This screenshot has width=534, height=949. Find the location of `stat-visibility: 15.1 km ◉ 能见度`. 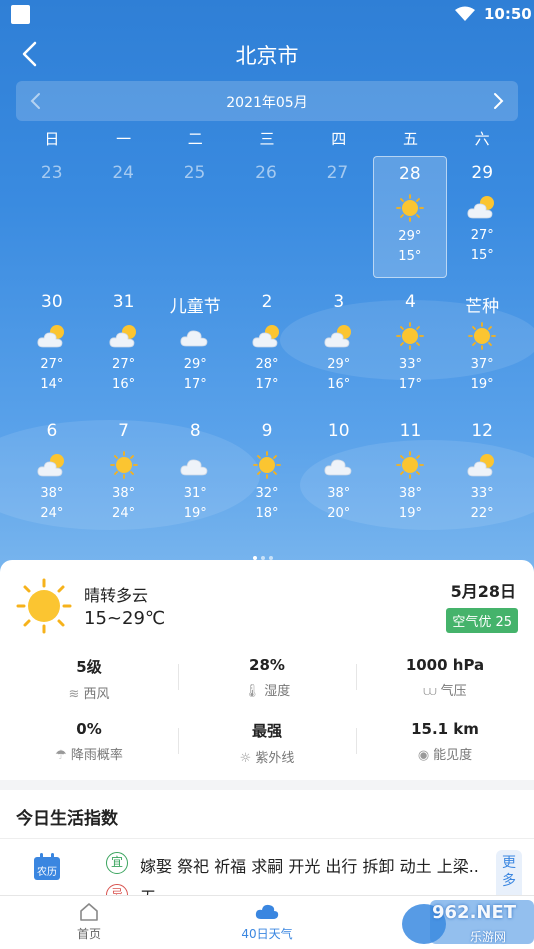

stat-visibility: 15.1 km ◉ 能见度 is located at coordinates (445, 748).